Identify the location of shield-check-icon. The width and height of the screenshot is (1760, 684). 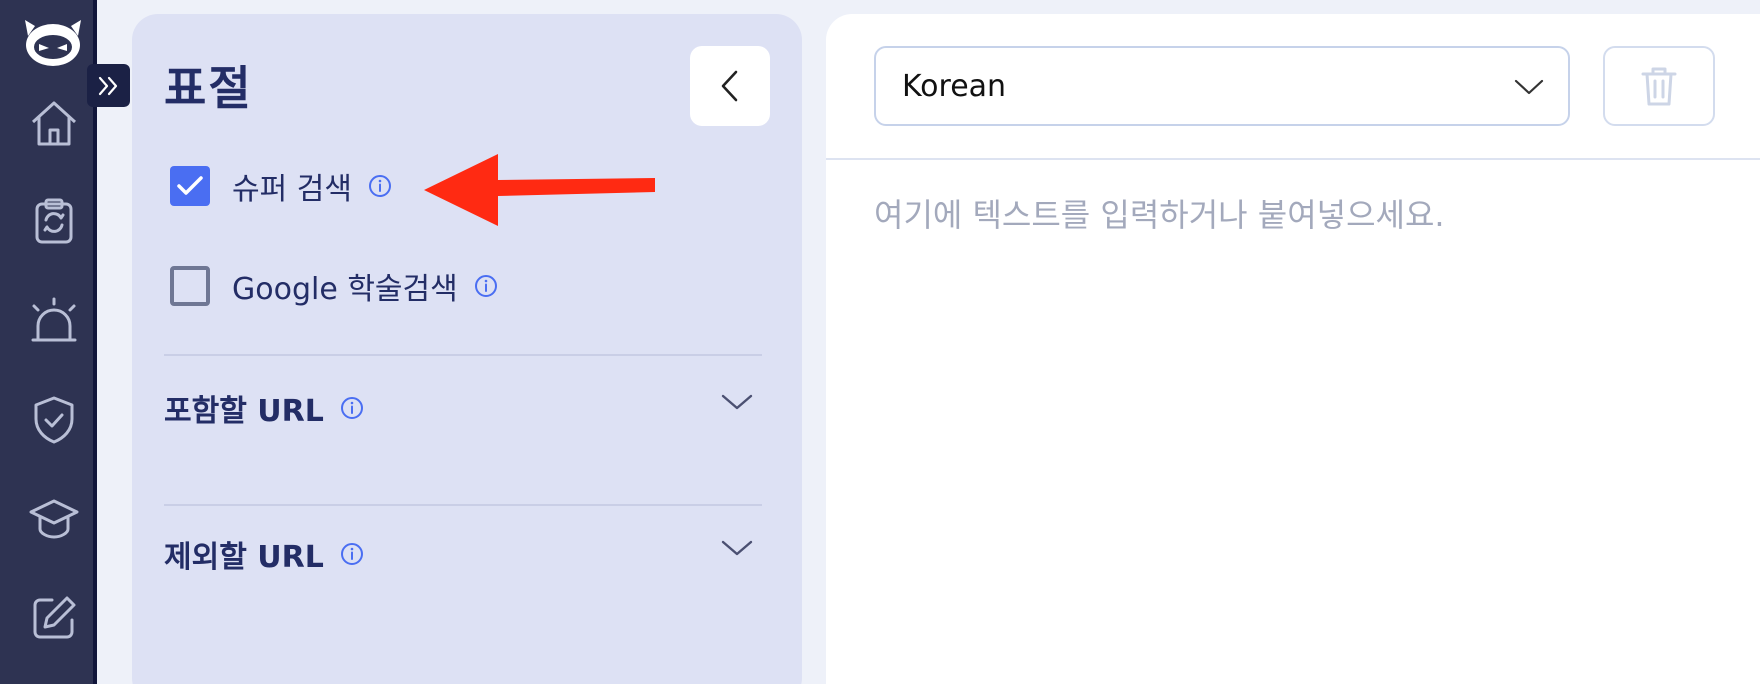
(54, 420).